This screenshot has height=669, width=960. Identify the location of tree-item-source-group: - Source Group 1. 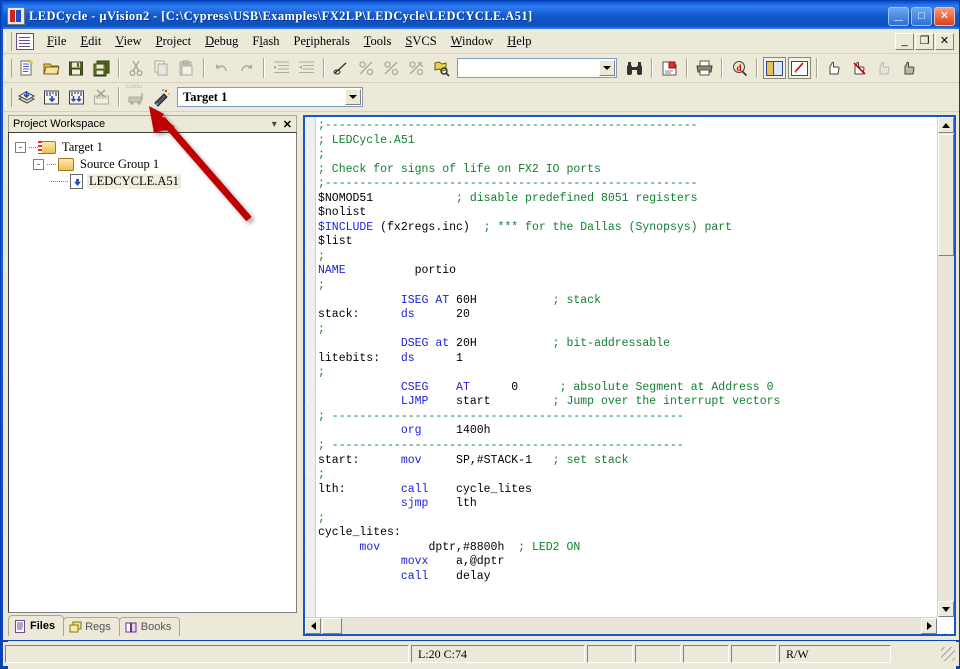
(152, 164).